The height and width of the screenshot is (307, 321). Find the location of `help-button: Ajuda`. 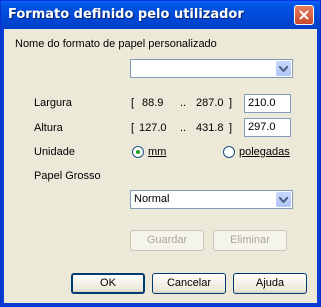

help-button: Ajuda is located at coordinates (270, 283).